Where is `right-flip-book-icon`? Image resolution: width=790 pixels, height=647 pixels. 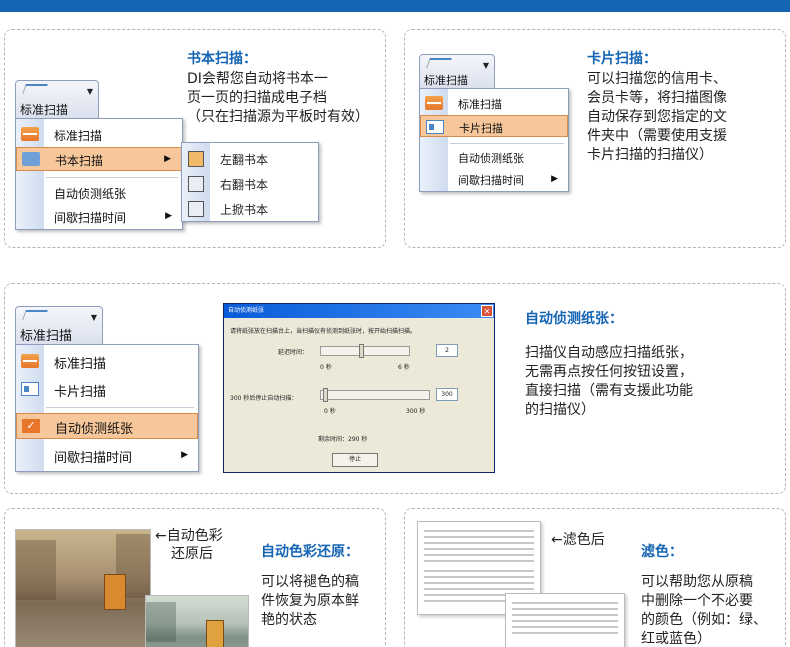 right-flip-book-icon is located at coordinates (196, 184).